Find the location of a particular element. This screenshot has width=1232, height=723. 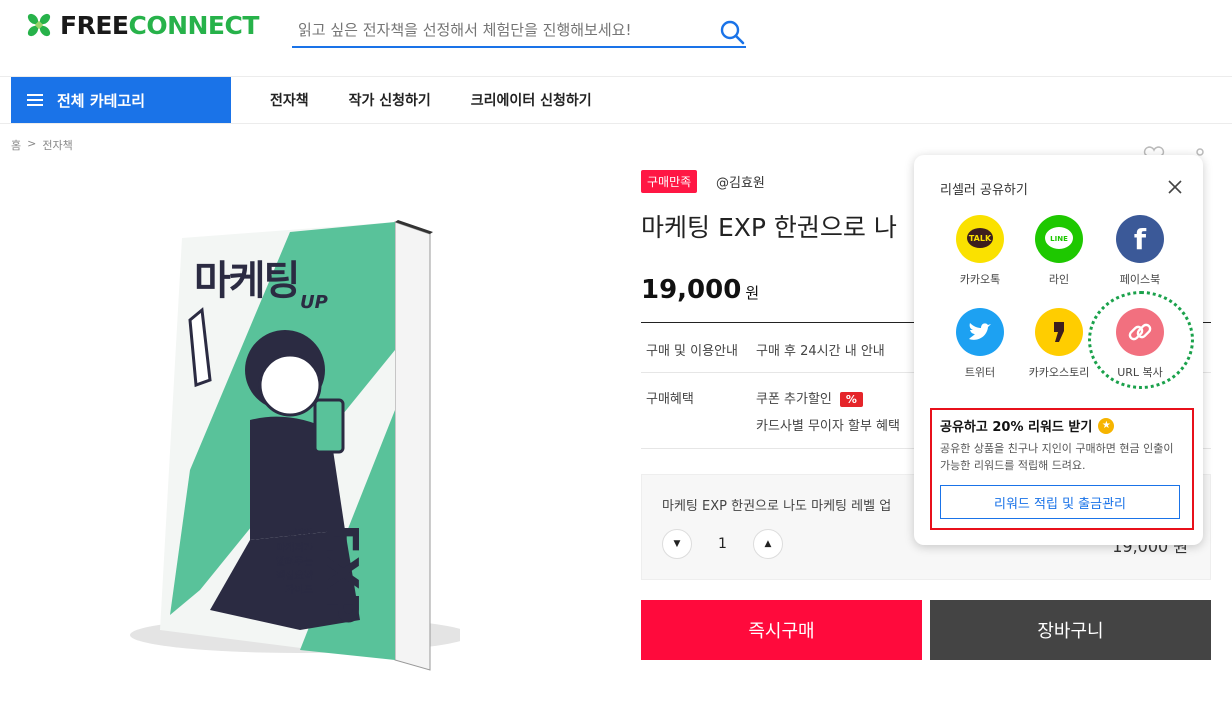

quantity-stepper: ▼ 1 ▲ is located at coordinates (722, 544).